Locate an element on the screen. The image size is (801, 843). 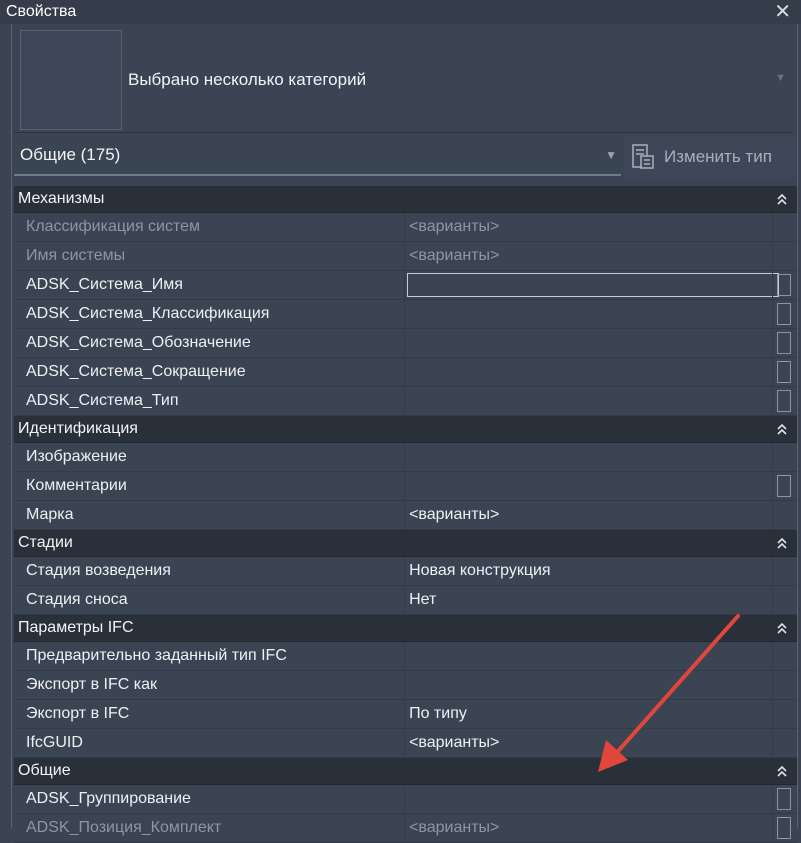
property-name: ADSK_Позиция_Комплект is located at coordinates (210, 828).